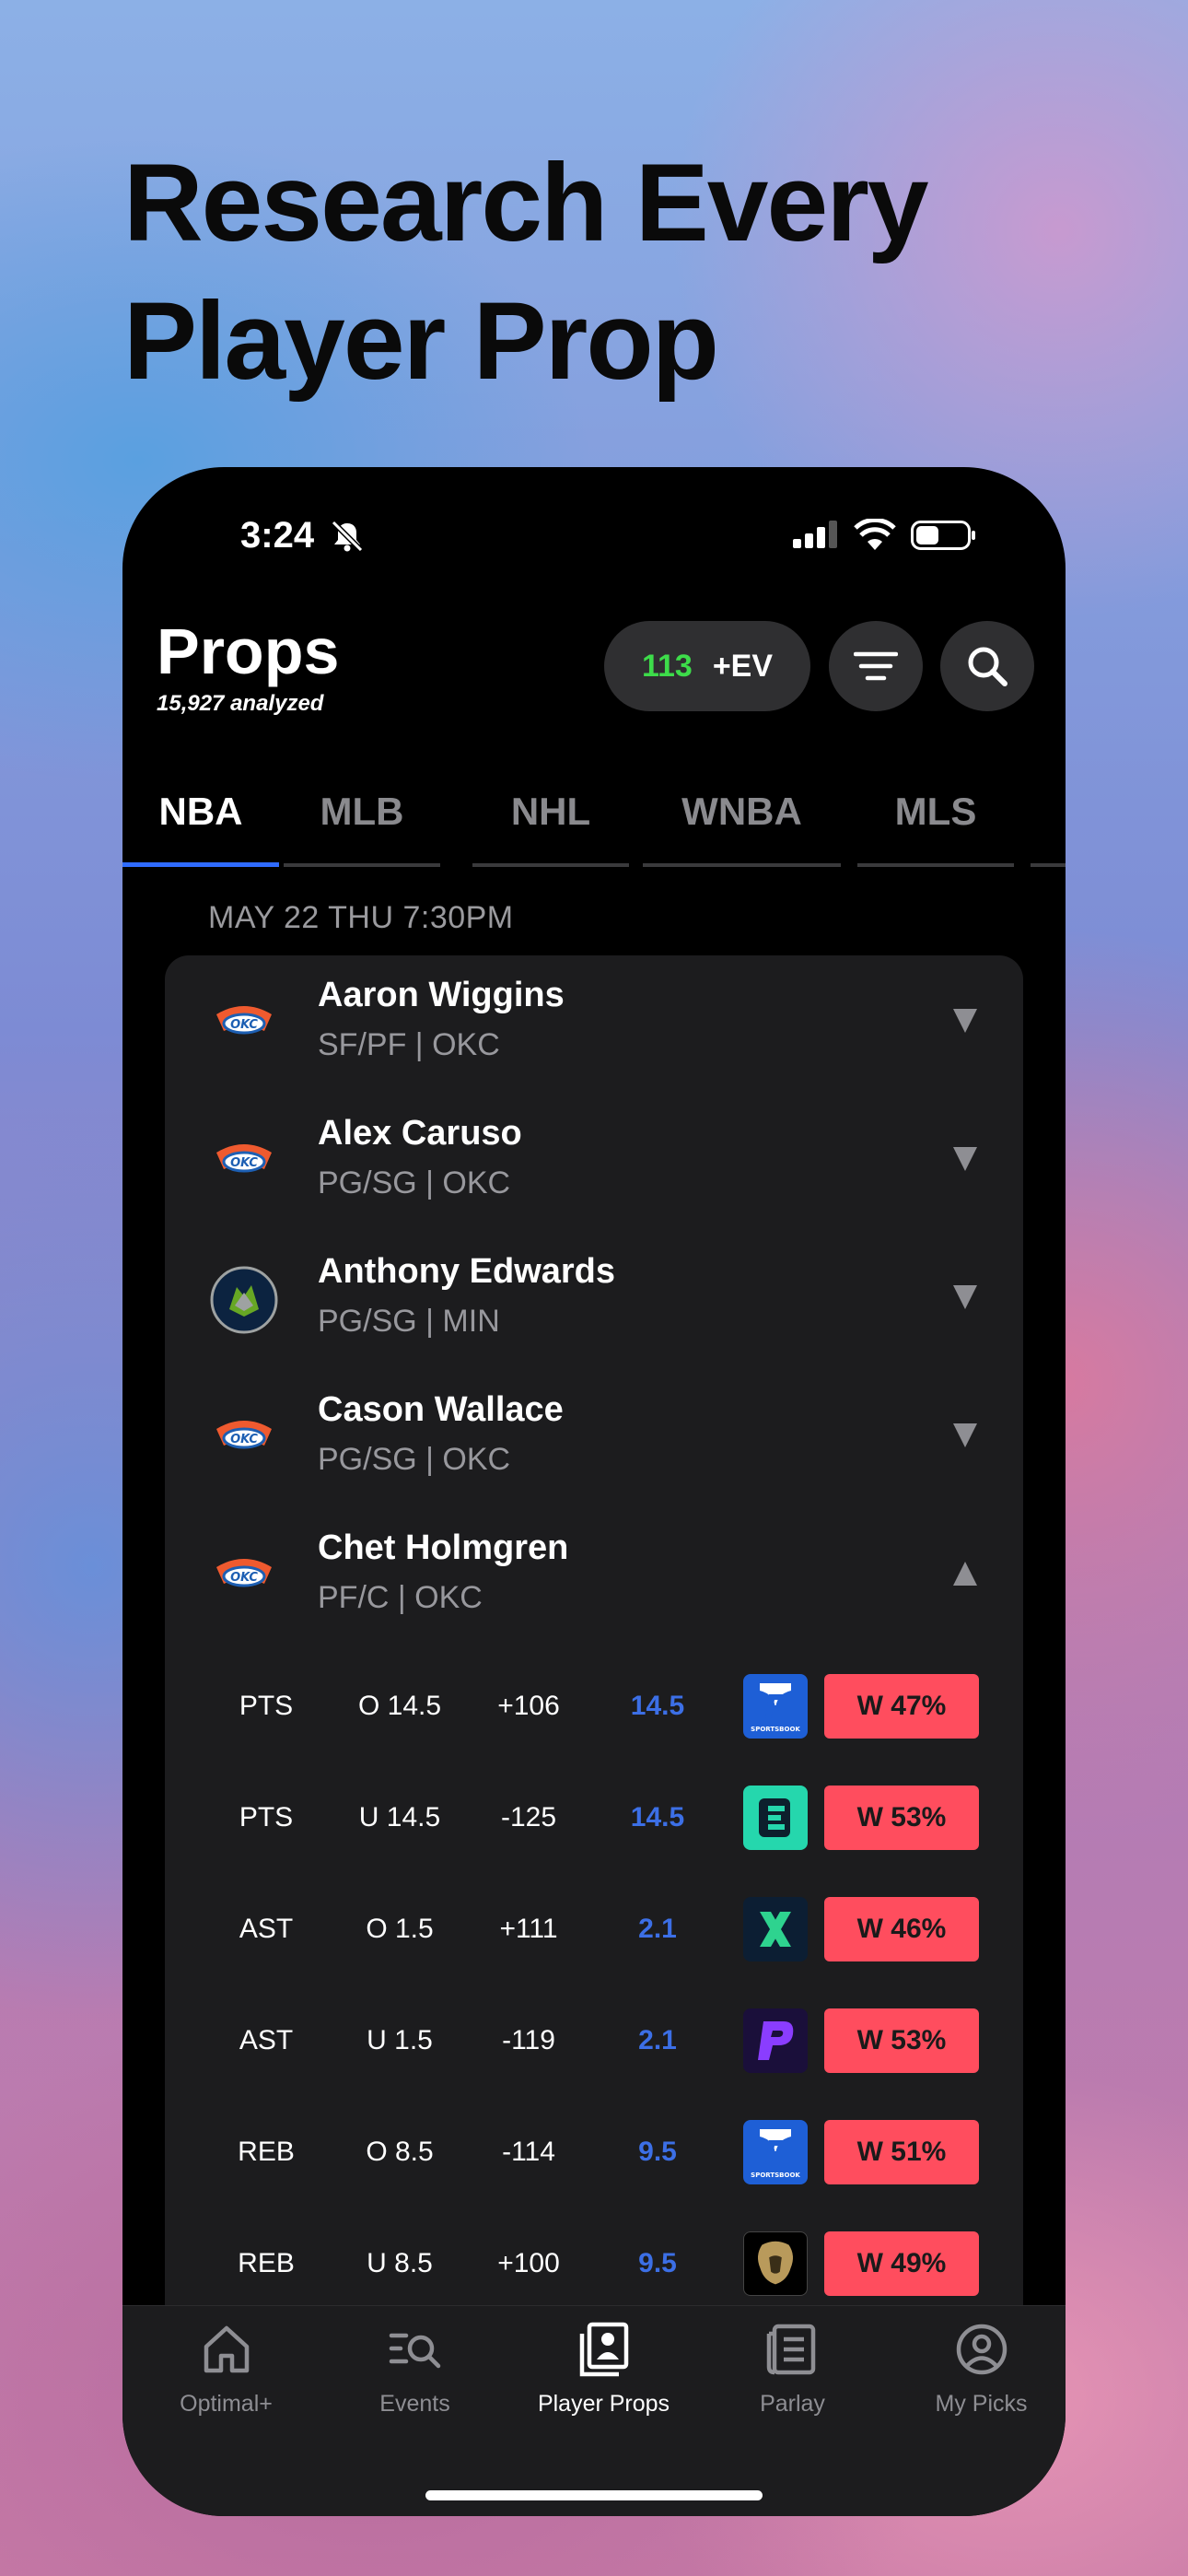  What do you see at coordinates (414, 1459) in the screenshot?
I see `player-position: PG/SG | OKC` at bounding box center [414, 1459].